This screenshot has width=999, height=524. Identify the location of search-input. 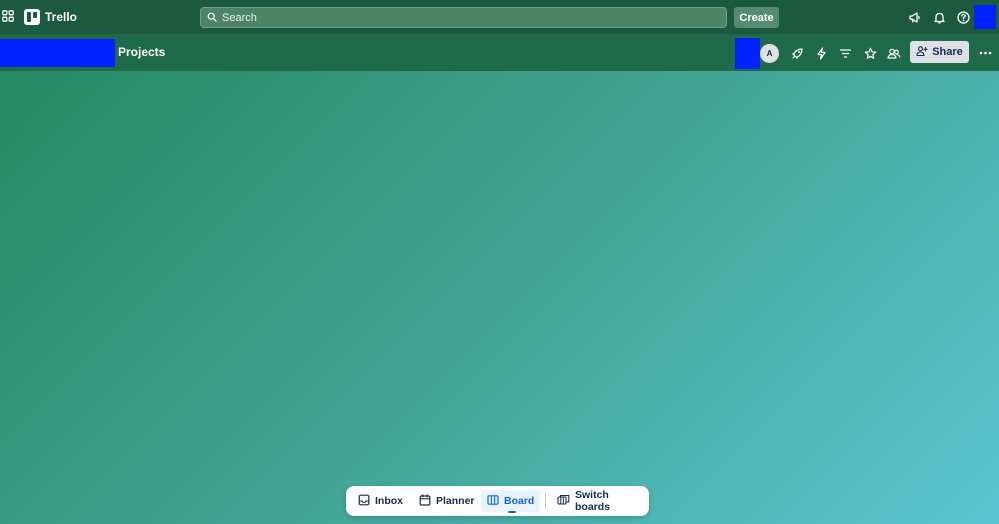
(462, 17).